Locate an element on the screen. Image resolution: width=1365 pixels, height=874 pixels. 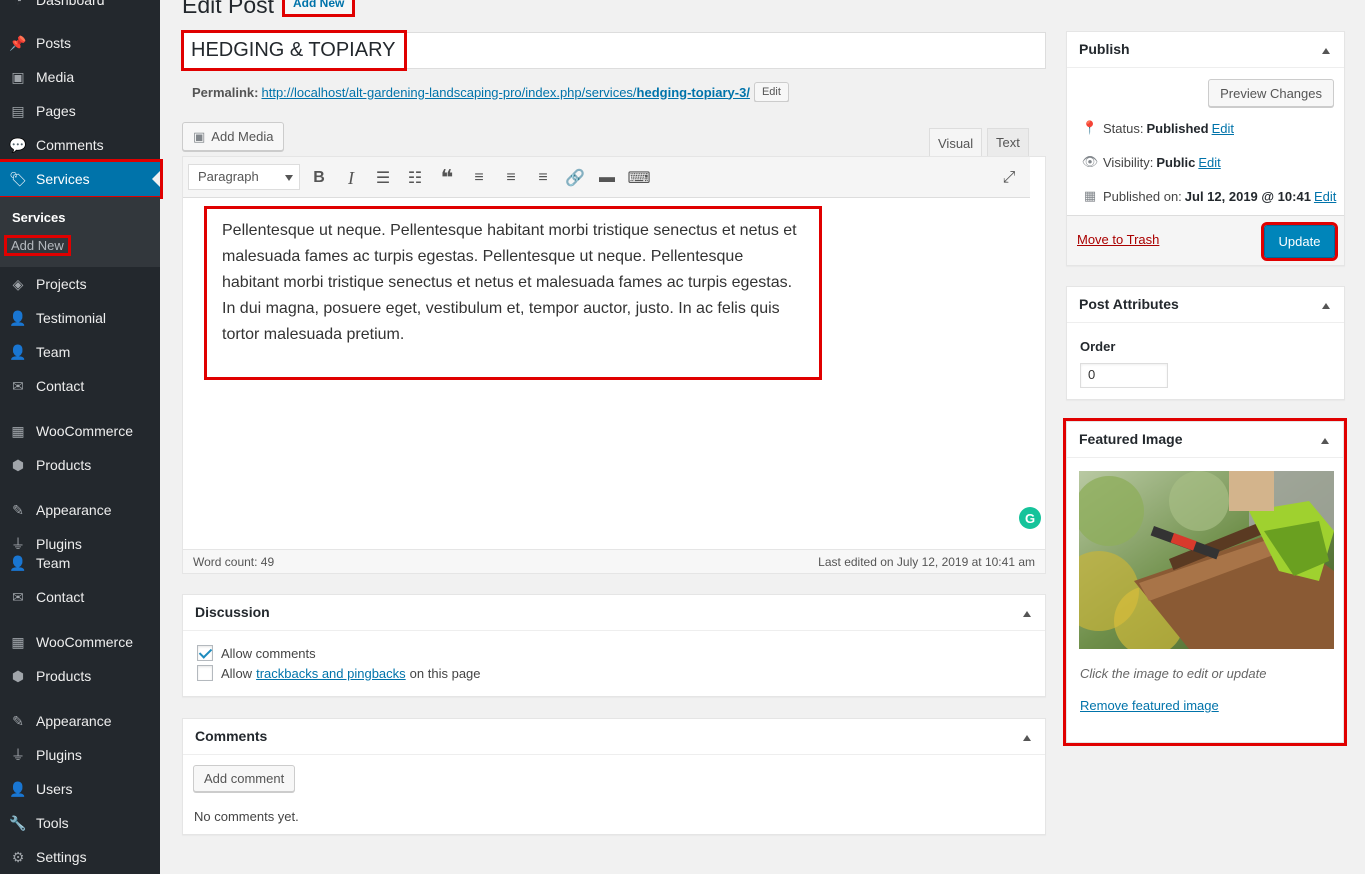
preview-changes-button: Preview Changes is located at coordinates (1271, 93).